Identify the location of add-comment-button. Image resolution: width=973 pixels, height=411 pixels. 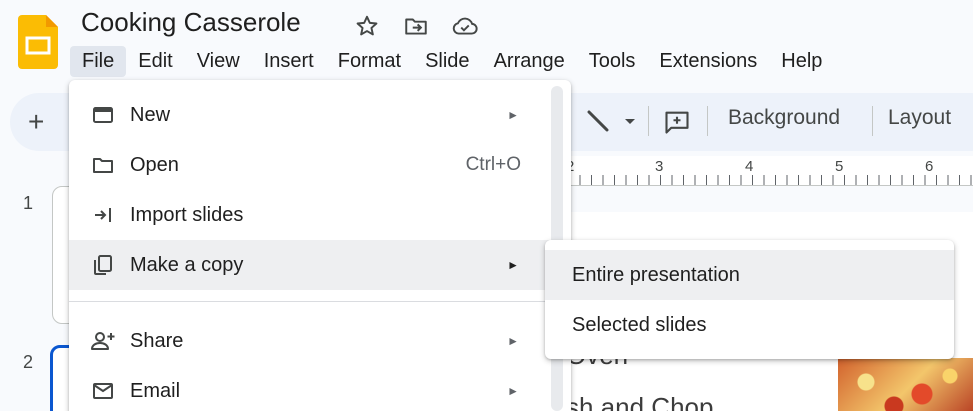
(677, 125).